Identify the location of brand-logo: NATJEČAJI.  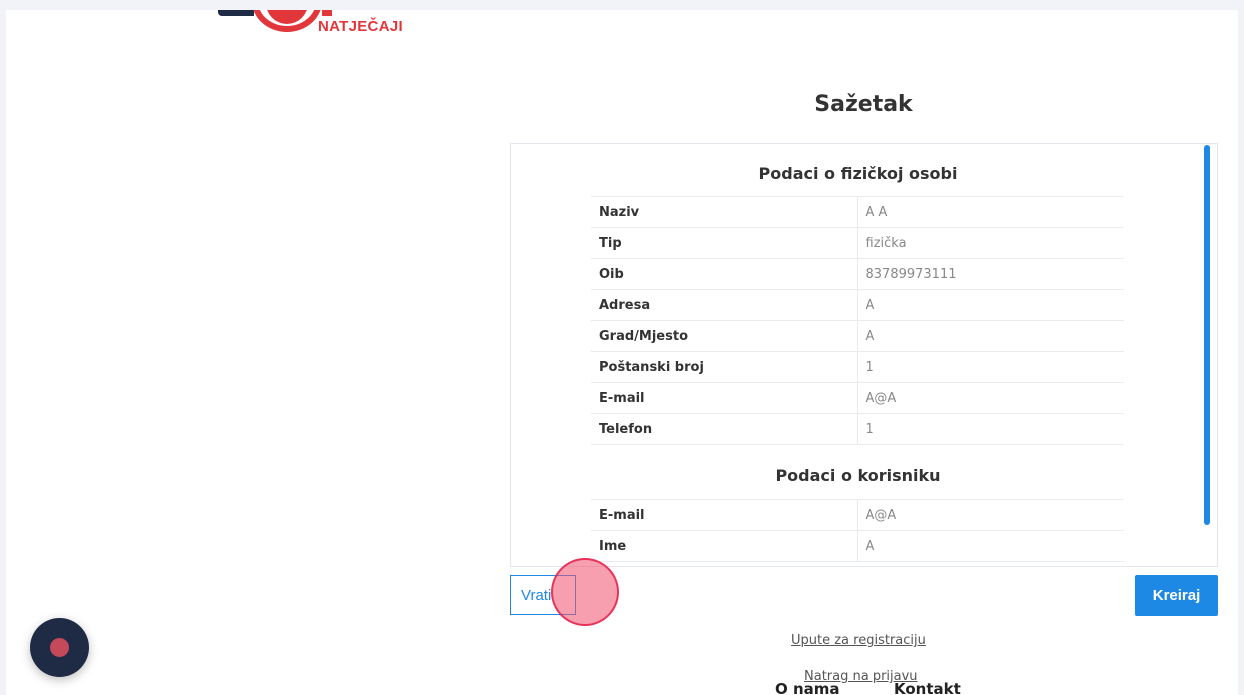
(318, 23).